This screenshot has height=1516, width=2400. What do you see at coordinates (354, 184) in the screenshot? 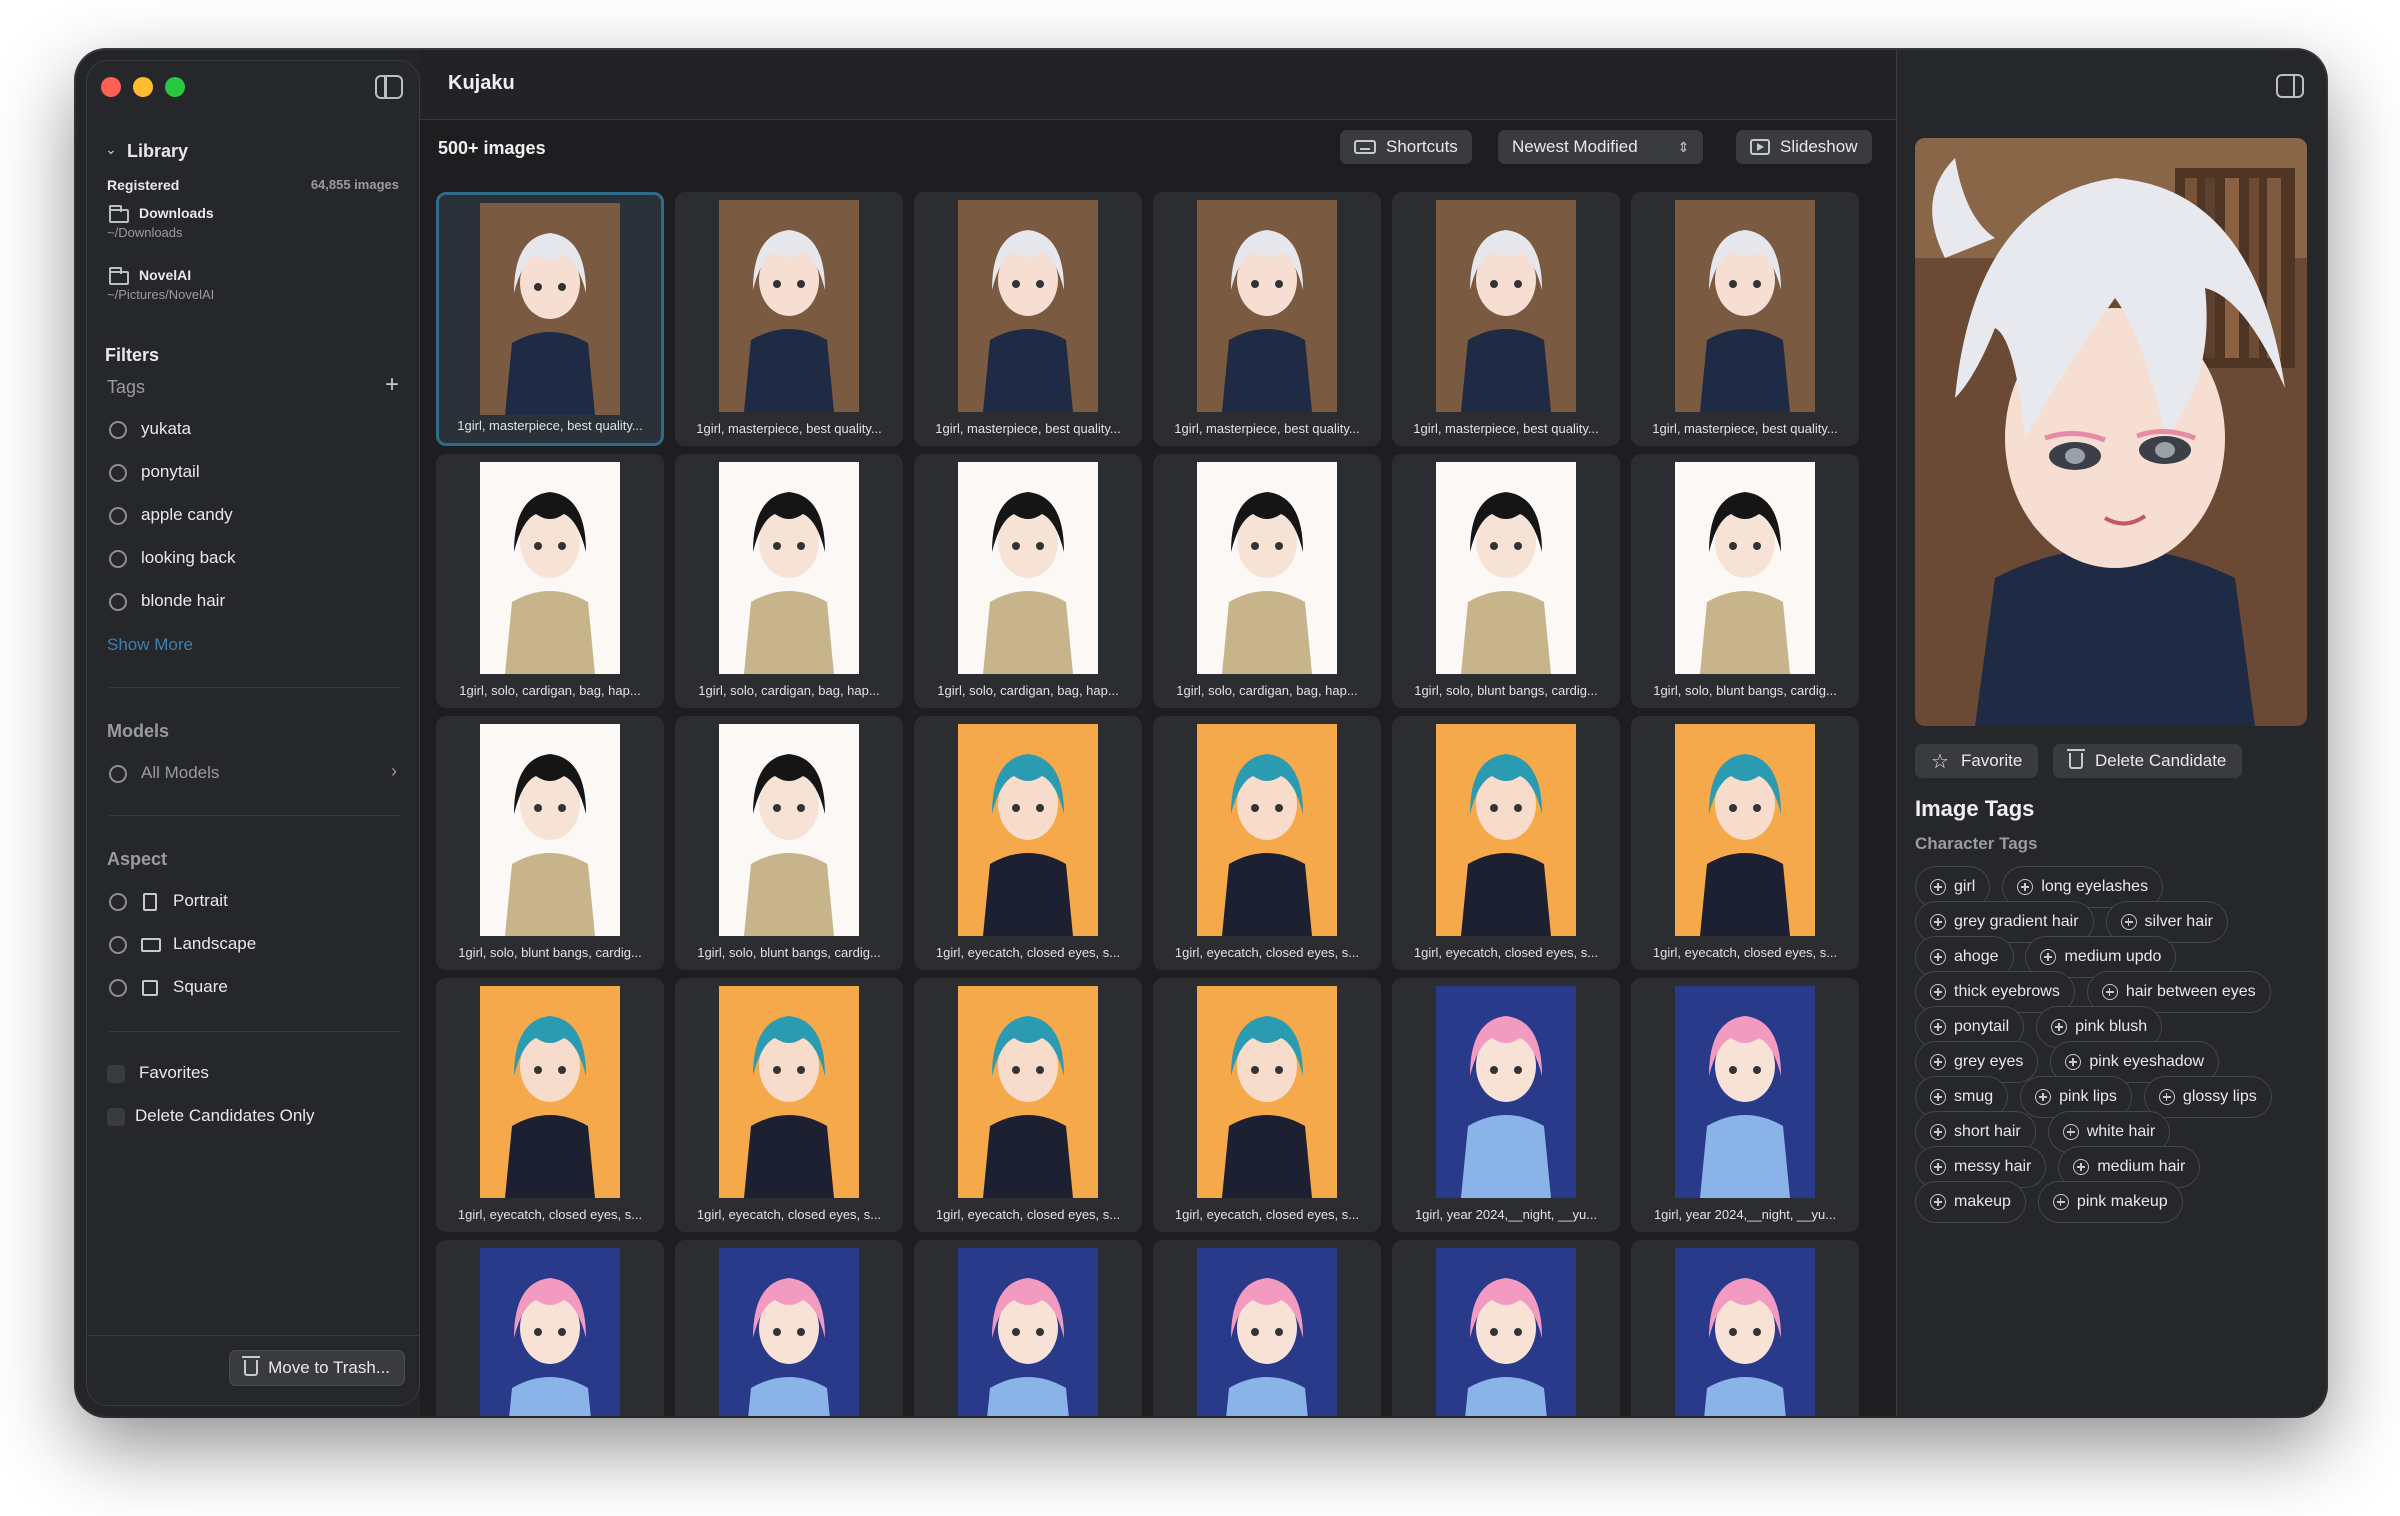
I see `registered-count: 64,855 images` at bounding box center [354, 184].